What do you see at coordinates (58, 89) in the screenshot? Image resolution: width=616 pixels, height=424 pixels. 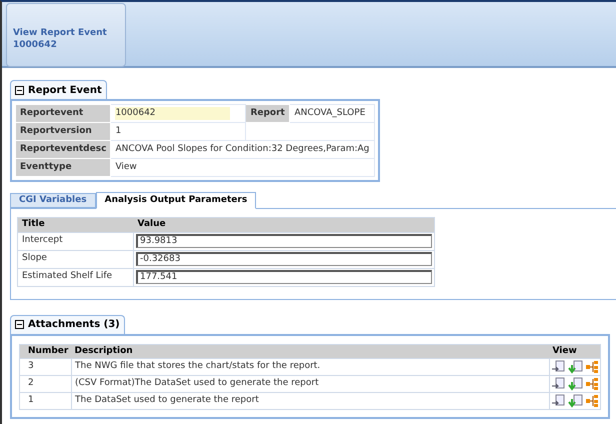 I see `section-tab: Report Event` at bounding box center [58, 89].